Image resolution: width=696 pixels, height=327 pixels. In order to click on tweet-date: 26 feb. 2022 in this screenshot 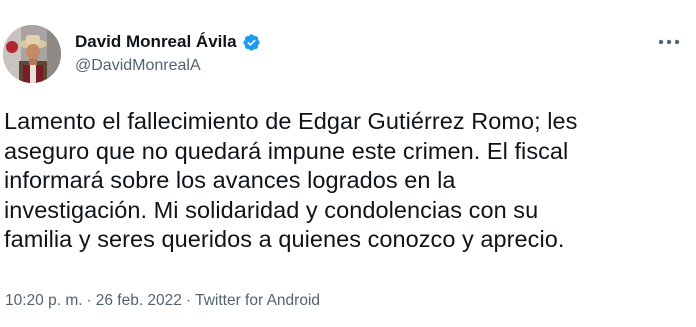, I will do `click(139, 301)`.